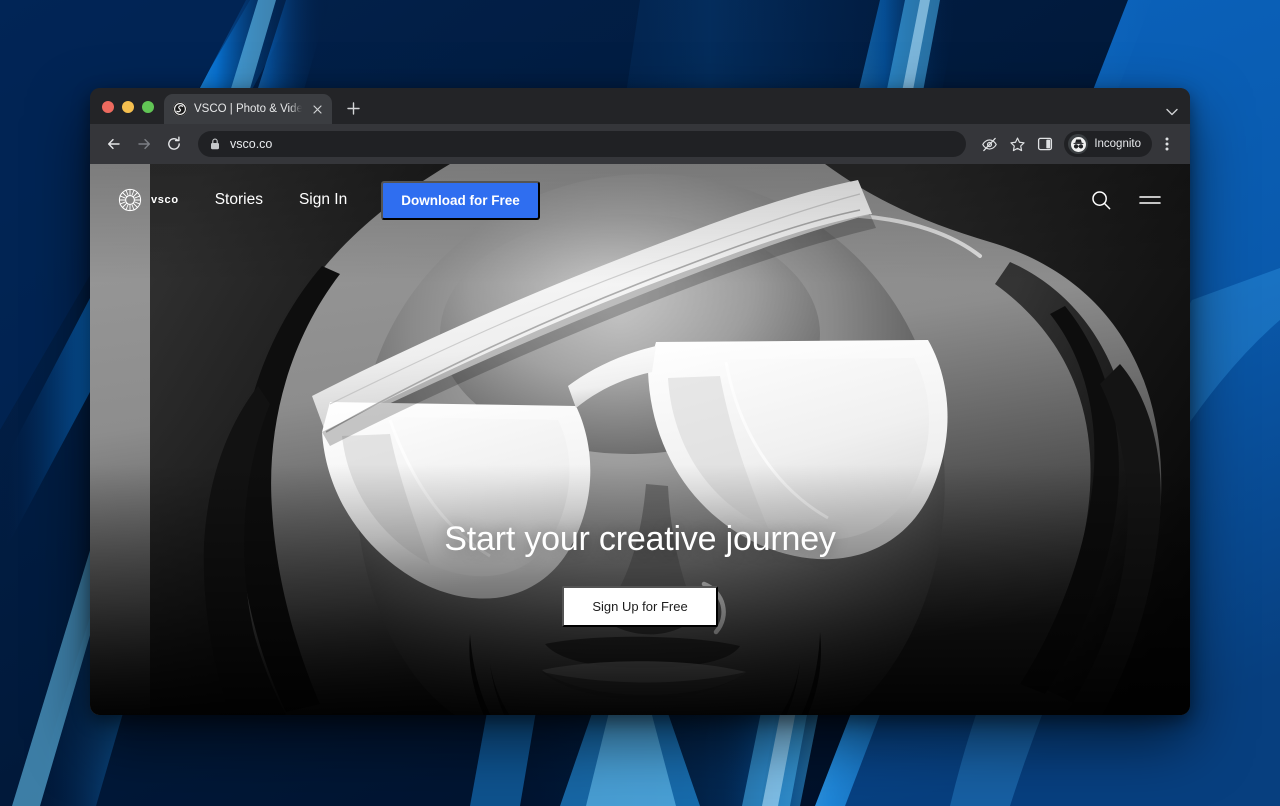 The image size is (1280, 806). I want to click on browser-tabstrip: VSCO | Photo & Video Editing A, so click(640, 106).